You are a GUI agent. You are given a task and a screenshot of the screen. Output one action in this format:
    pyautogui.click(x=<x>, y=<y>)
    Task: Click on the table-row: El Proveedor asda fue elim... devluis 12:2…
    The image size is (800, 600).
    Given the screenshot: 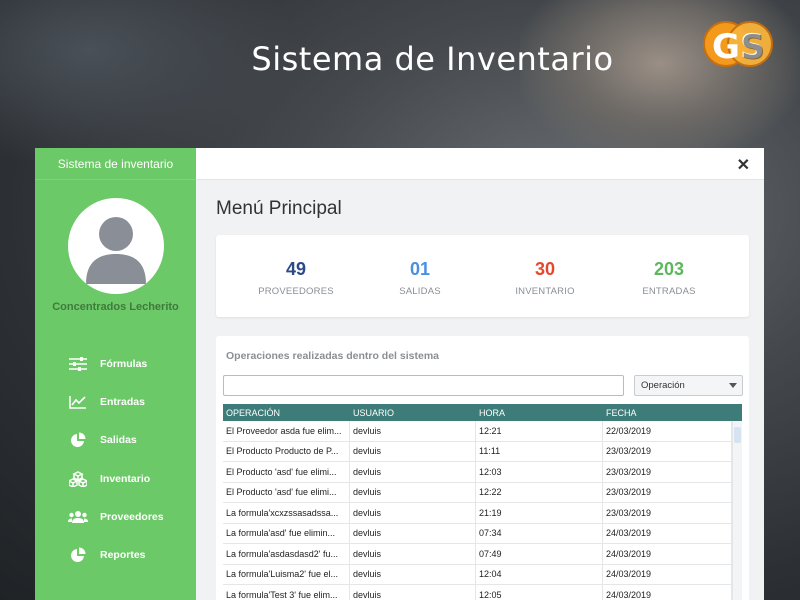 What is the action you would take?
    pyautogui.click(x=482, y=431)
    